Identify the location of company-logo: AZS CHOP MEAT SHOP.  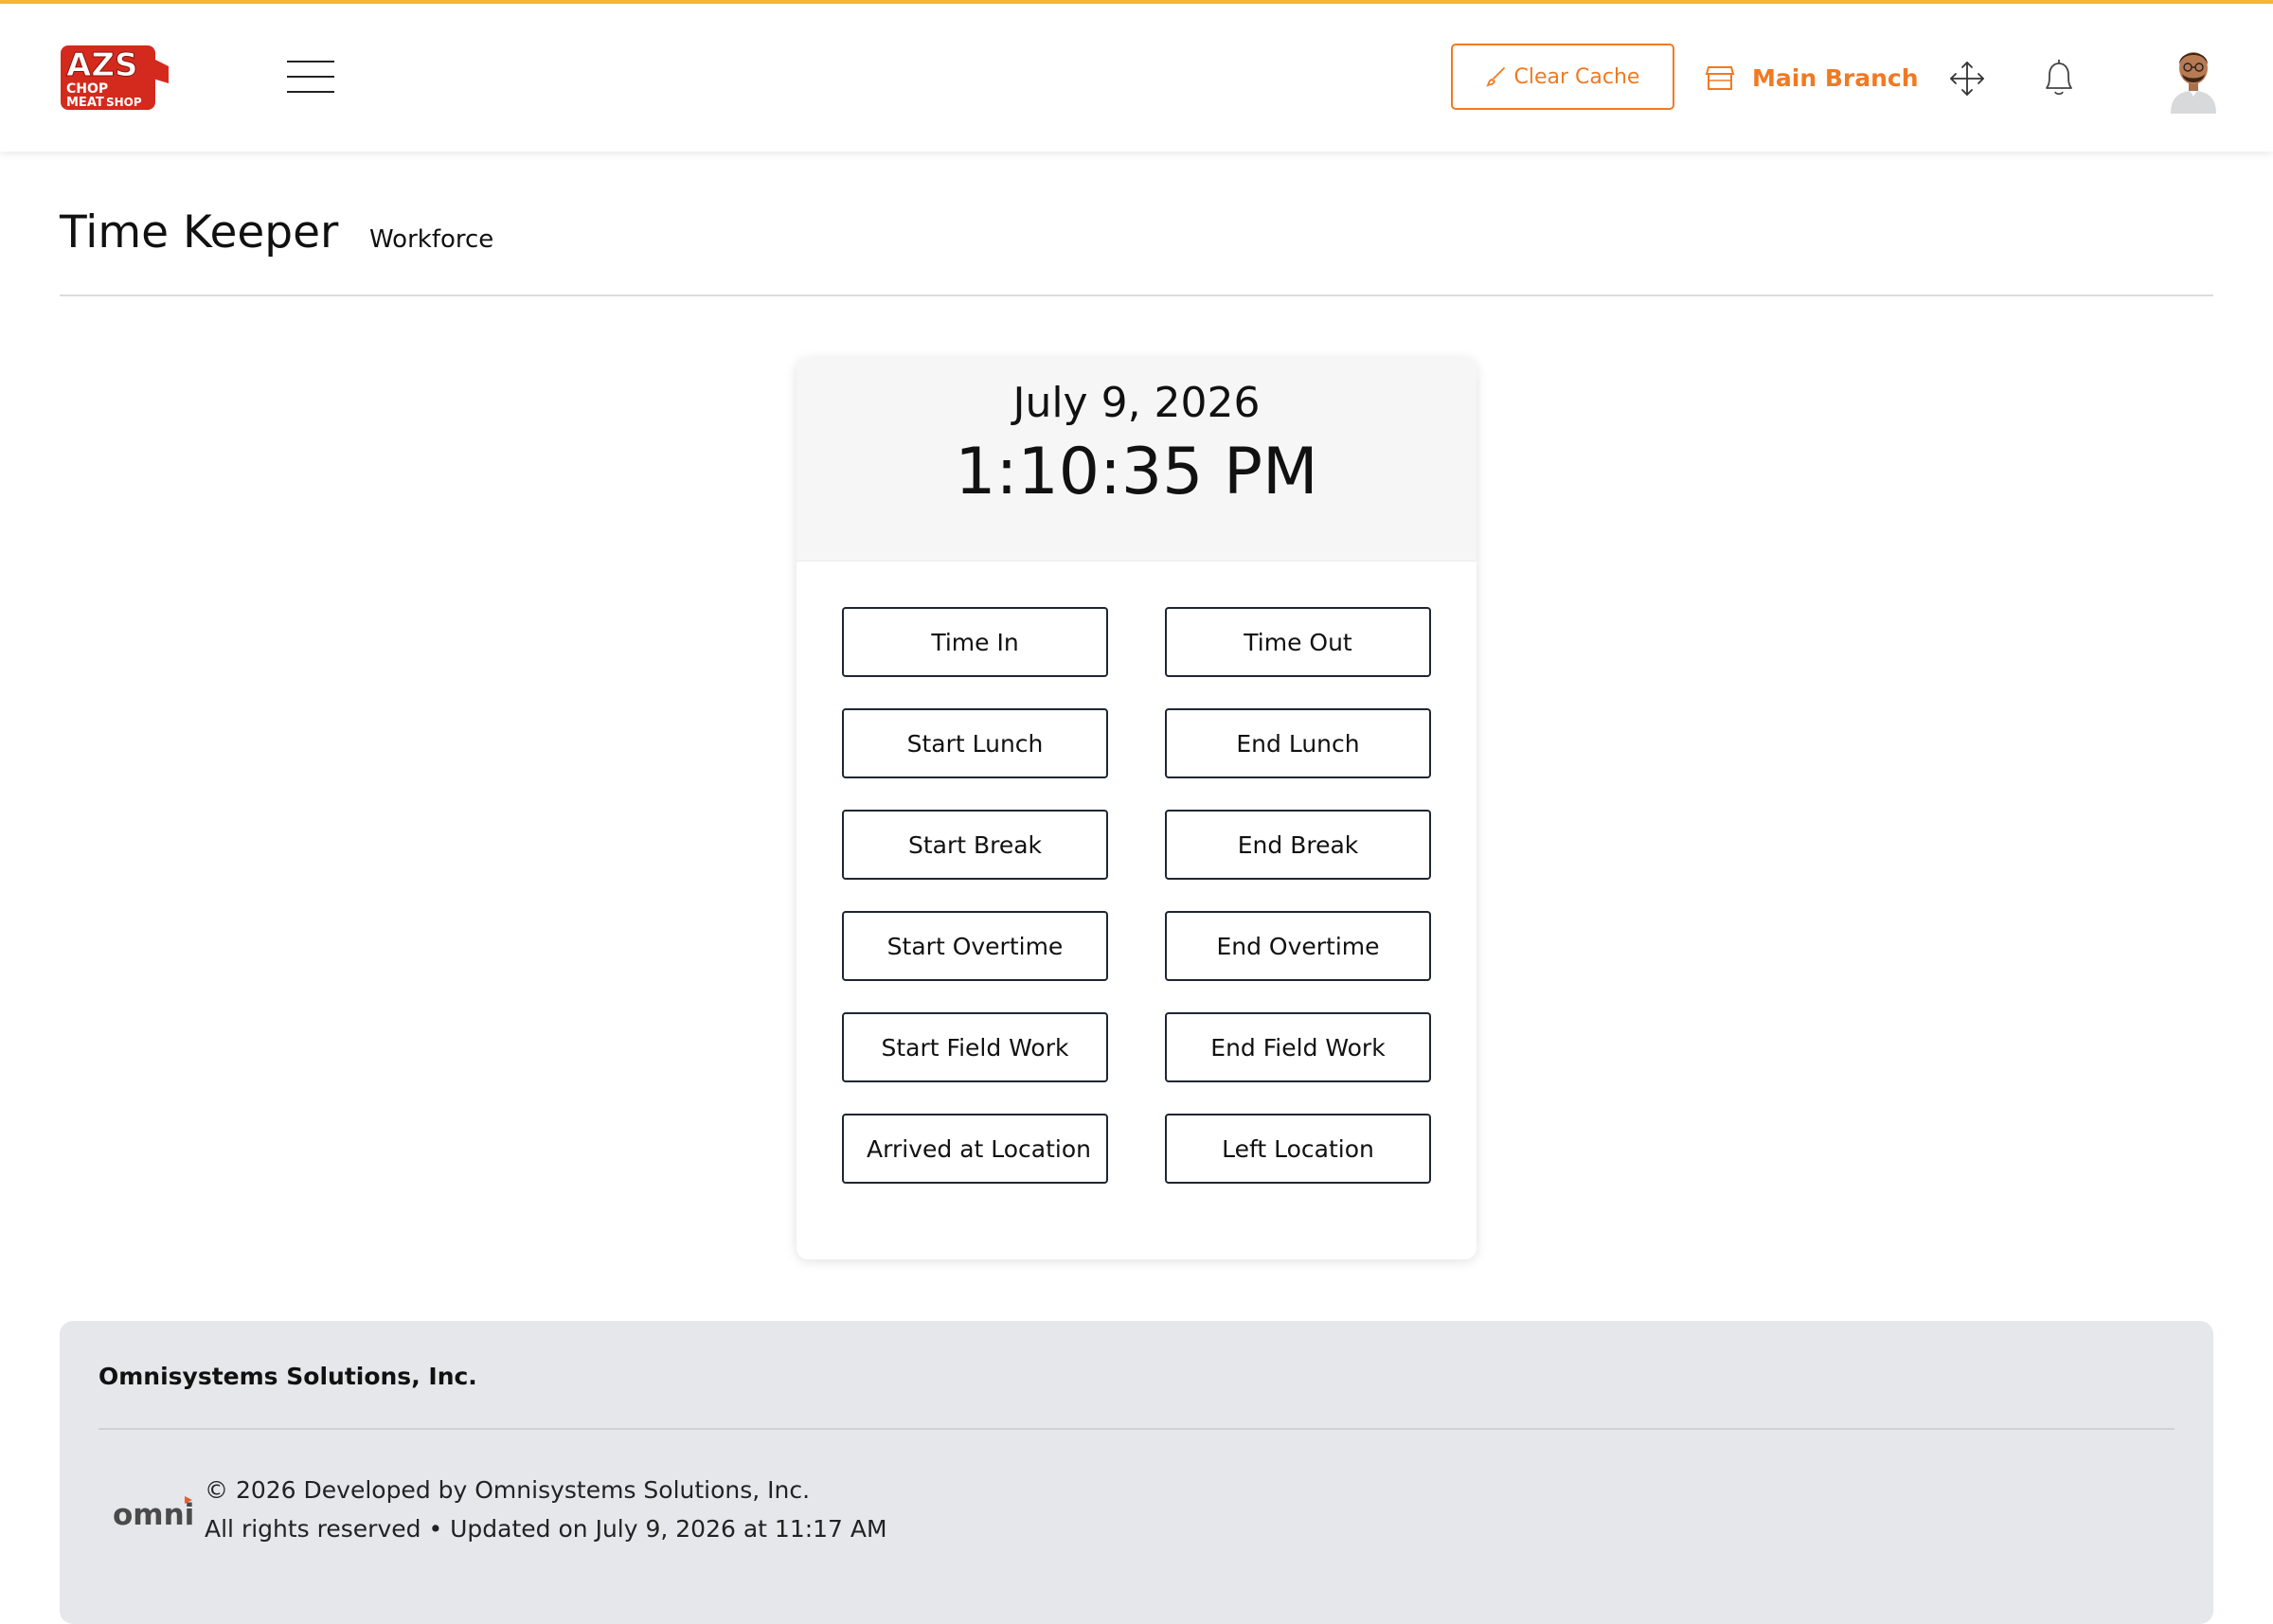
(115, 78).